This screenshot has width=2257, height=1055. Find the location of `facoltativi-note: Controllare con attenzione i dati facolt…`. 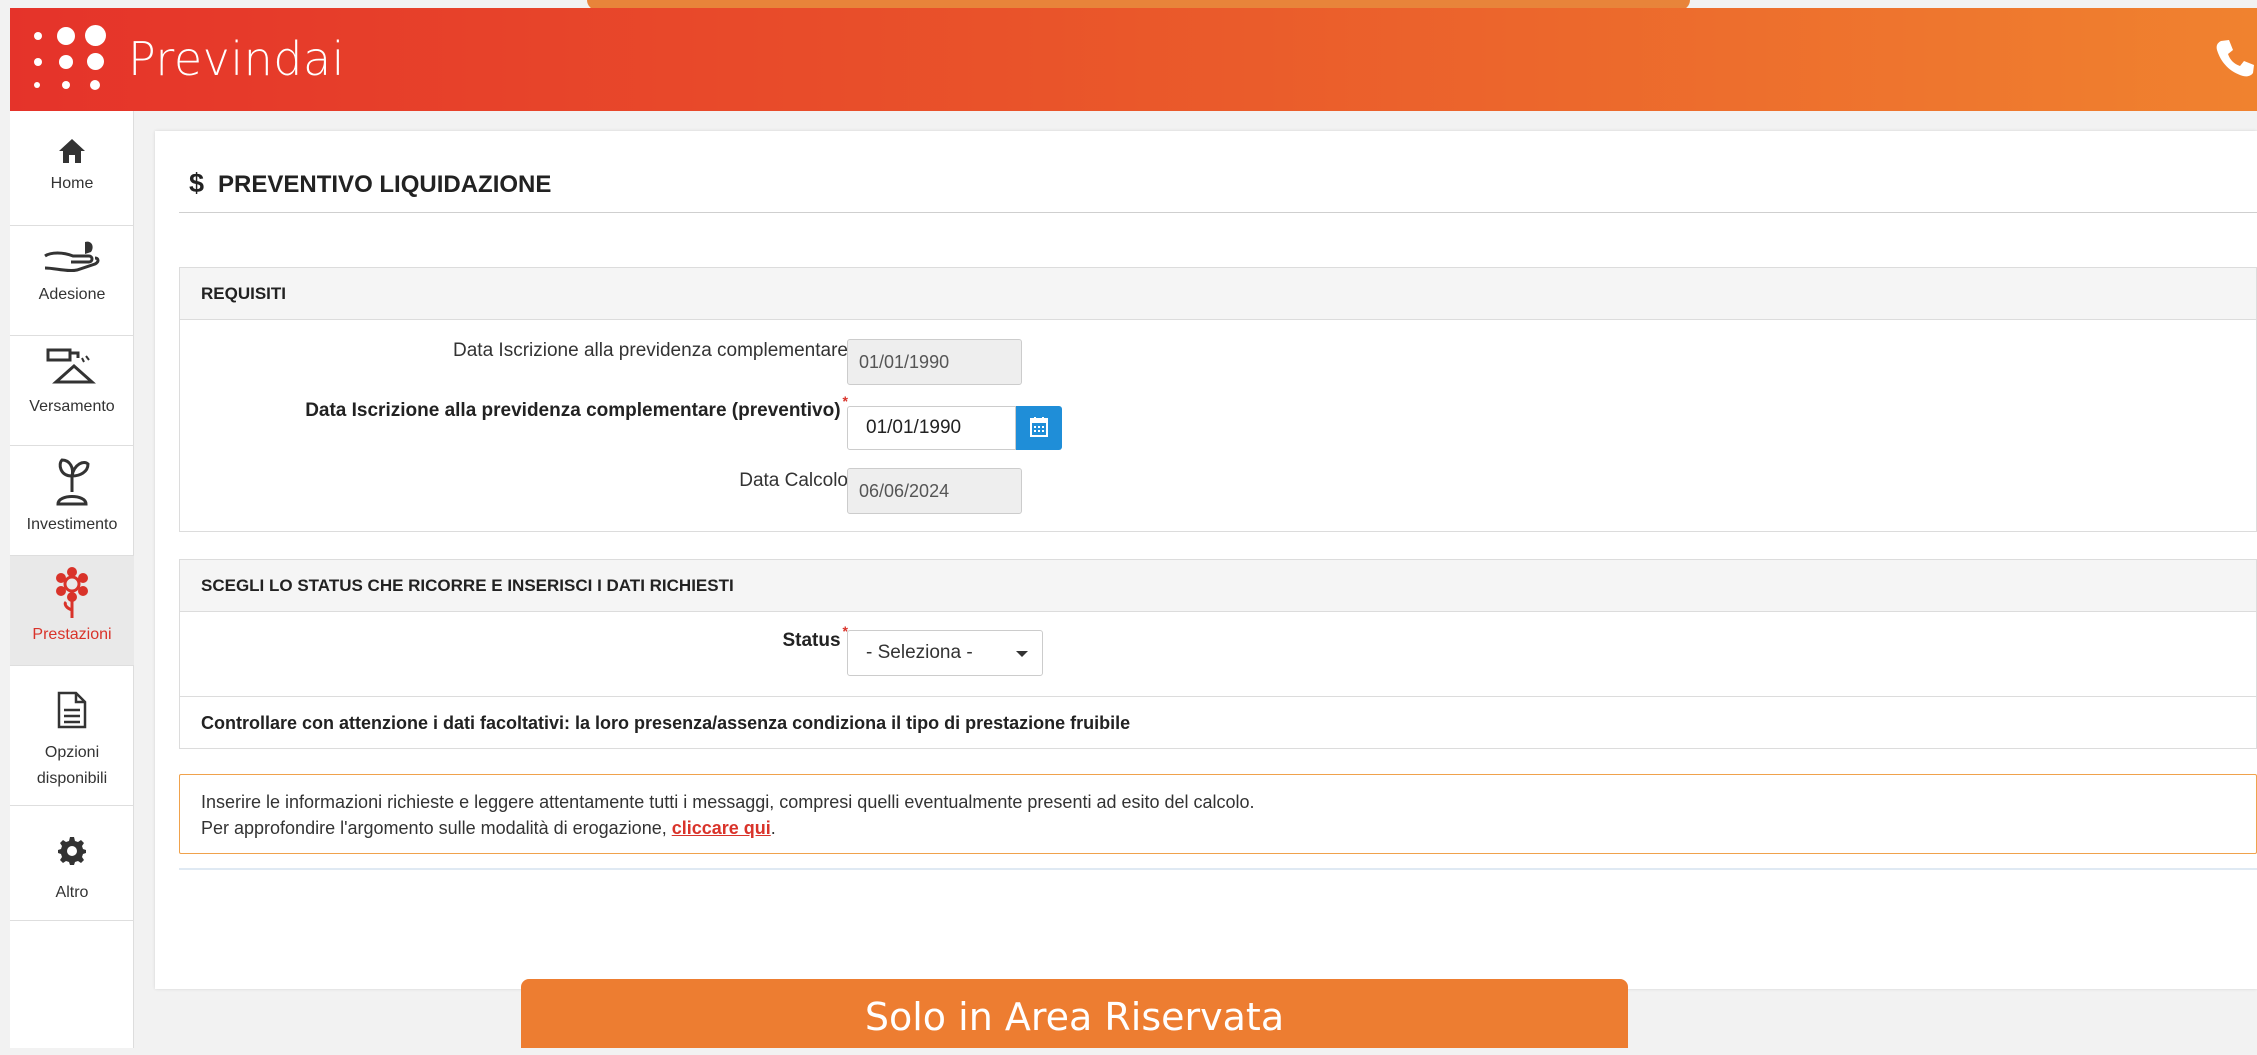

facoltativi-note: Controllare con attenzione i dati facolt… is located at coordinates (1218, 722).